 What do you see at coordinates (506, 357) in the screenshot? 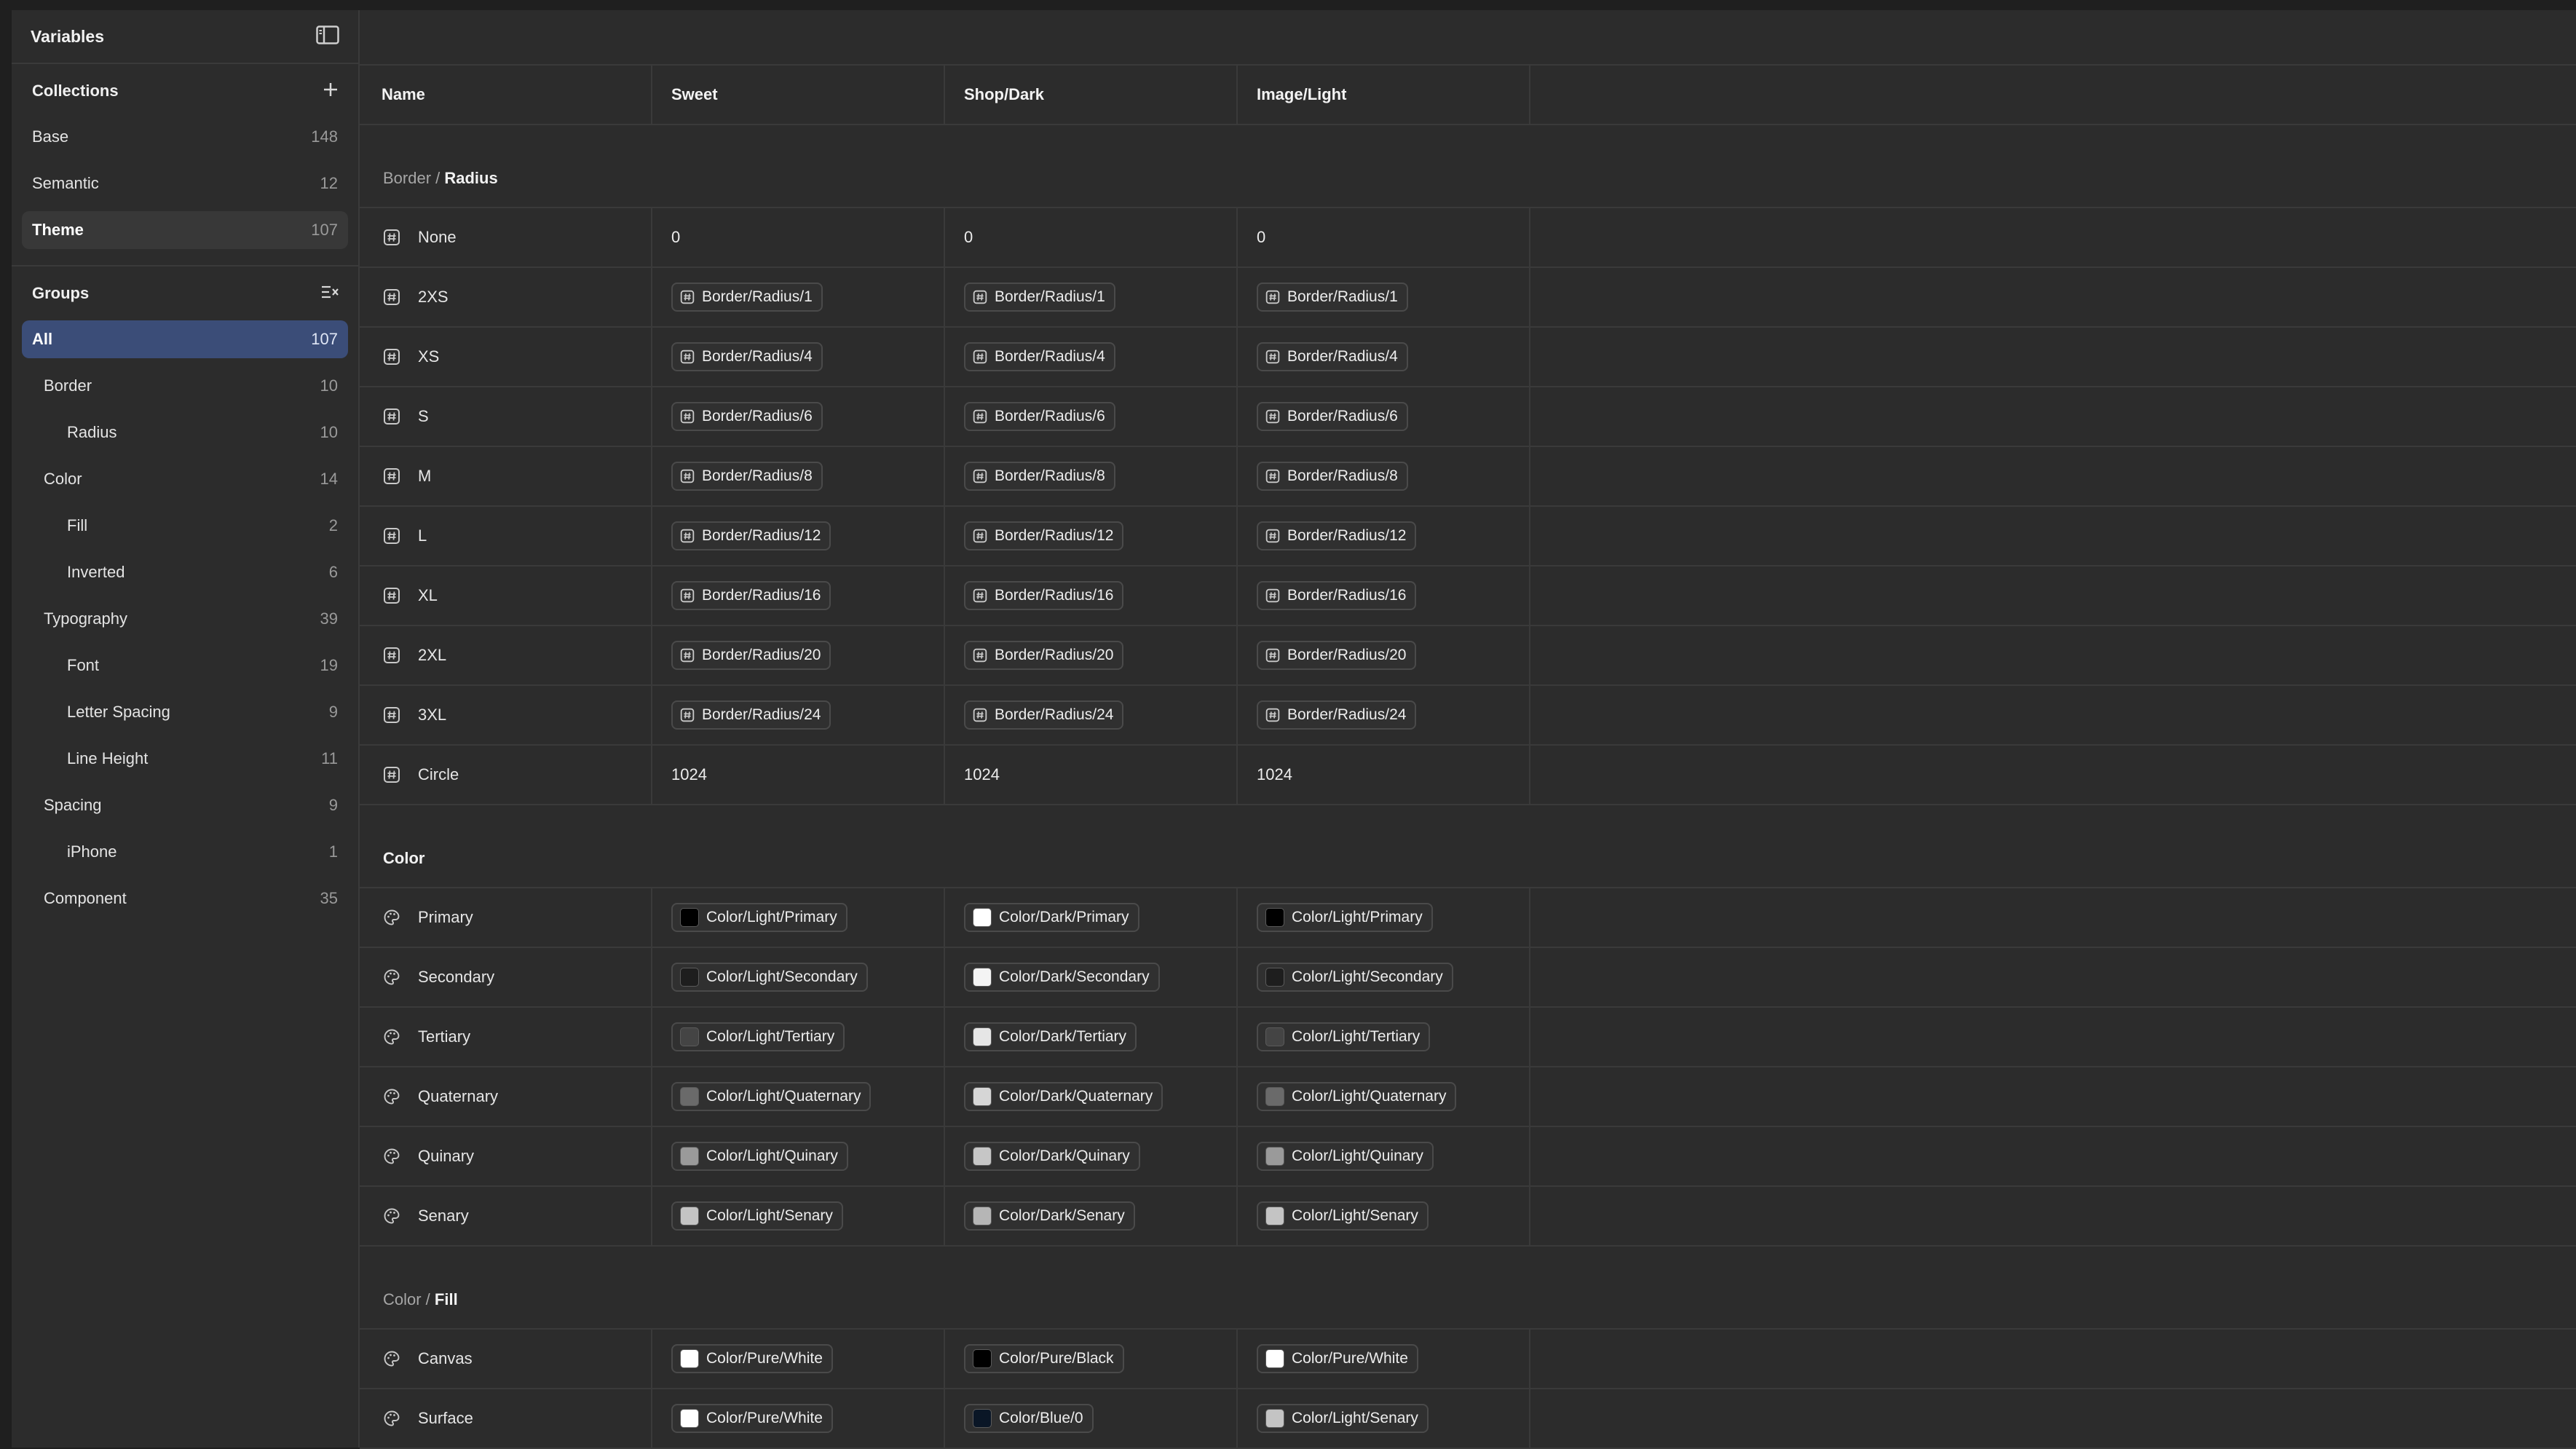
I see `variable-name-cell: XS` at bounding box center [506, 357].